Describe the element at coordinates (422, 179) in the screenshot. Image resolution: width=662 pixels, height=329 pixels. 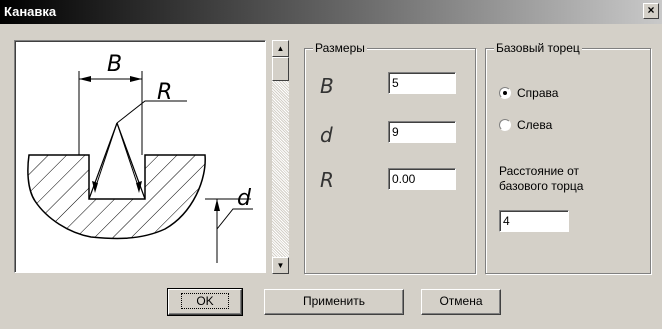
I see `param-r-input: 0.00` at that location.